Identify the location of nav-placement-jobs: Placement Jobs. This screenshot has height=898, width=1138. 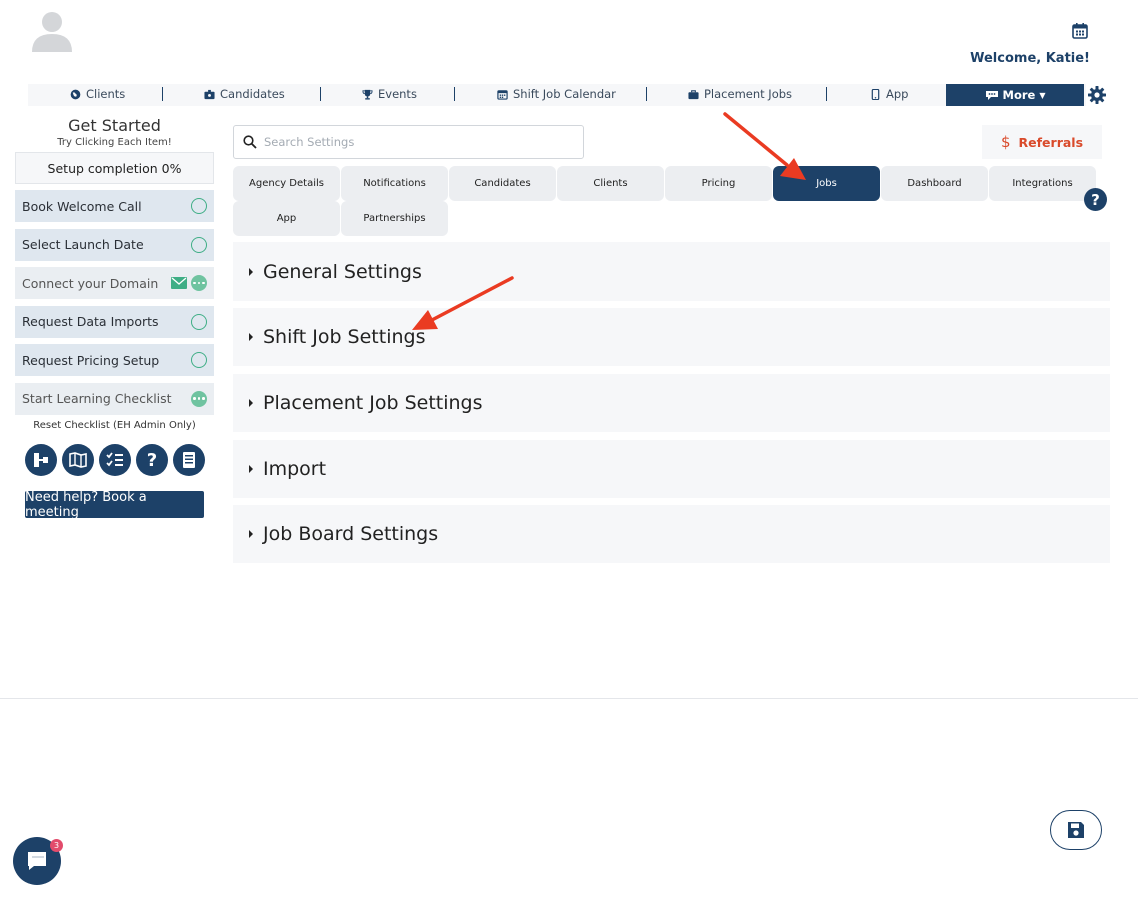
(740, 94).